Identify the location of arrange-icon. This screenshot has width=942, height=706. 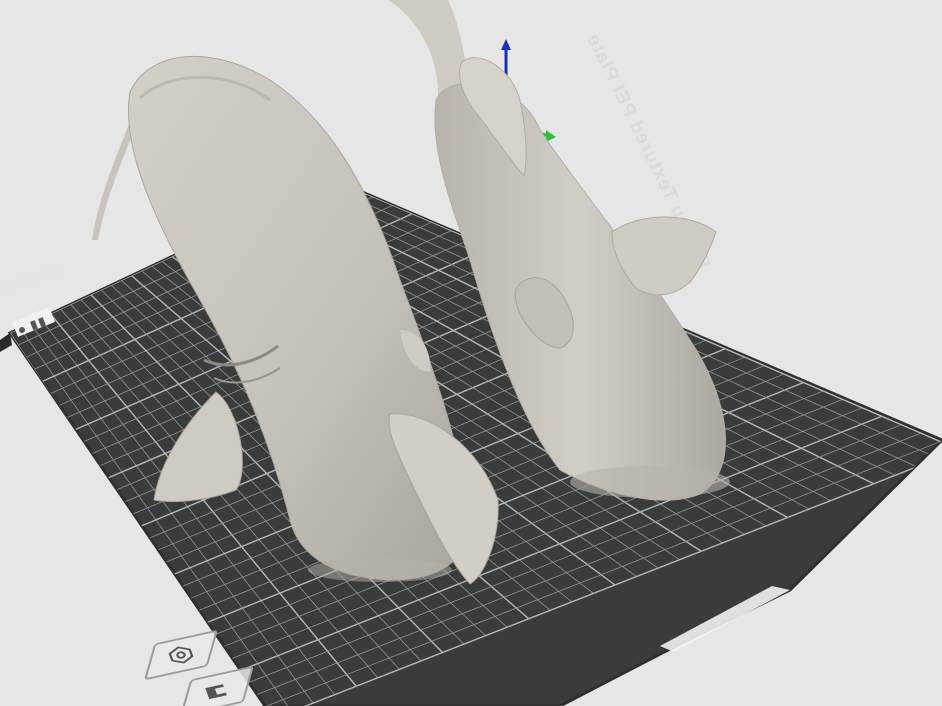
(216, 692).